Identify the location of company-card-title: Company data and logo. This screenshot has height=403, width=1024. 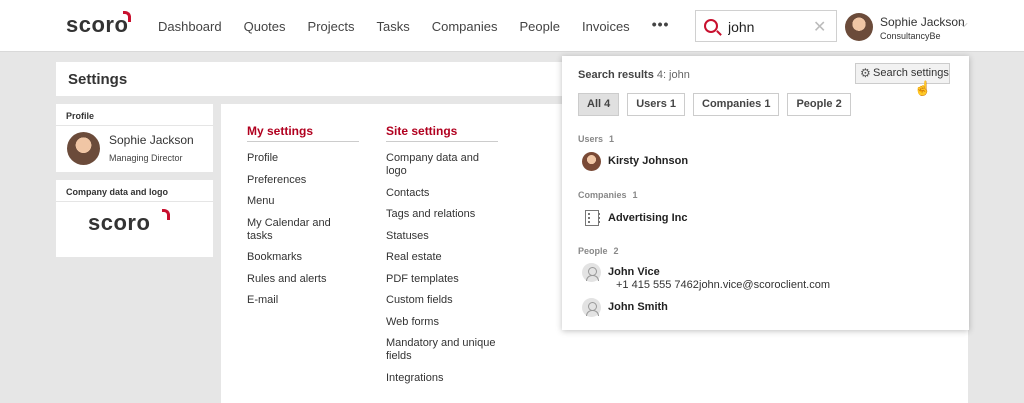
(117, 192).